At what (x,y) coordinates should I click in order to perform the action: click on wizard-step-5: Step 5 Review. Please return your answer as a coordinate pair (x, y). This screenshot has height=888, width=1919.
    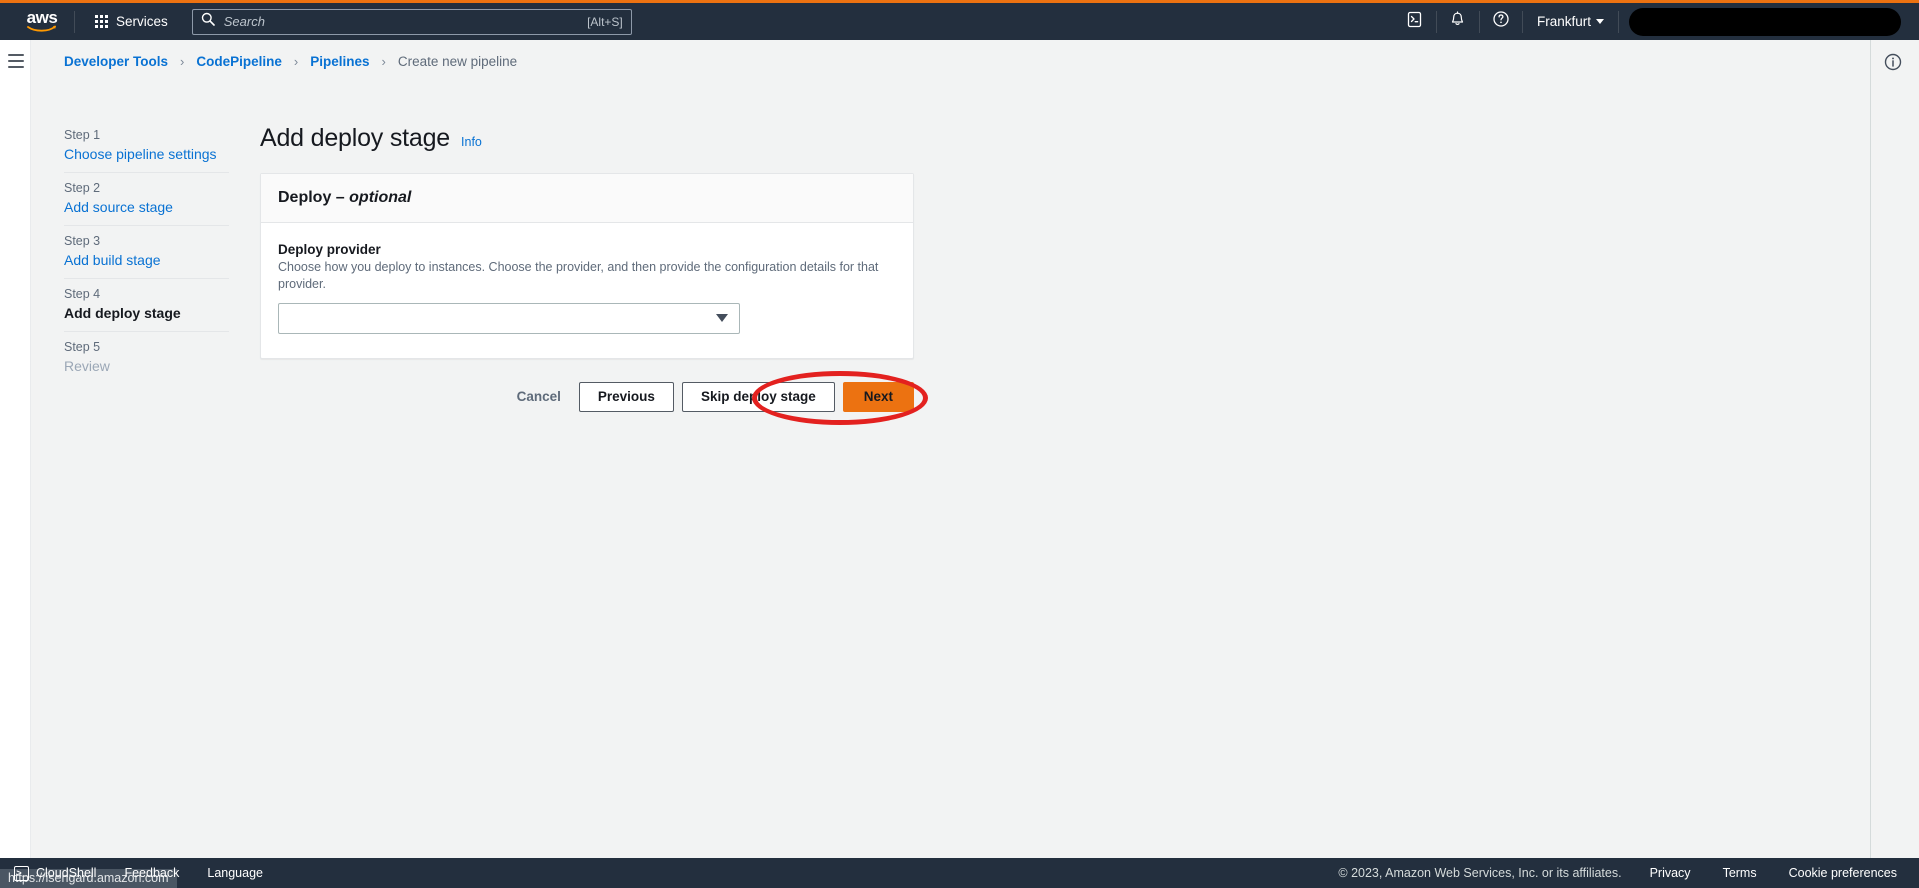
    Looking at the image, I should click on (146, 357).